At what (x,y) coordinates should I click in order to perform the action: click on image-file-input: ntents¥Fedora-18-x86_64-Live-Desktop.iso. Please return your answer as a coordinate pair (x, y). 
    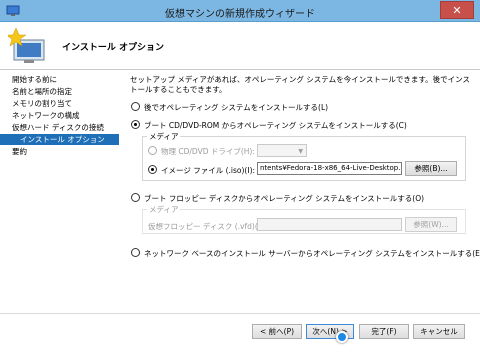
    Looking at the image, I should click on (329, 168).